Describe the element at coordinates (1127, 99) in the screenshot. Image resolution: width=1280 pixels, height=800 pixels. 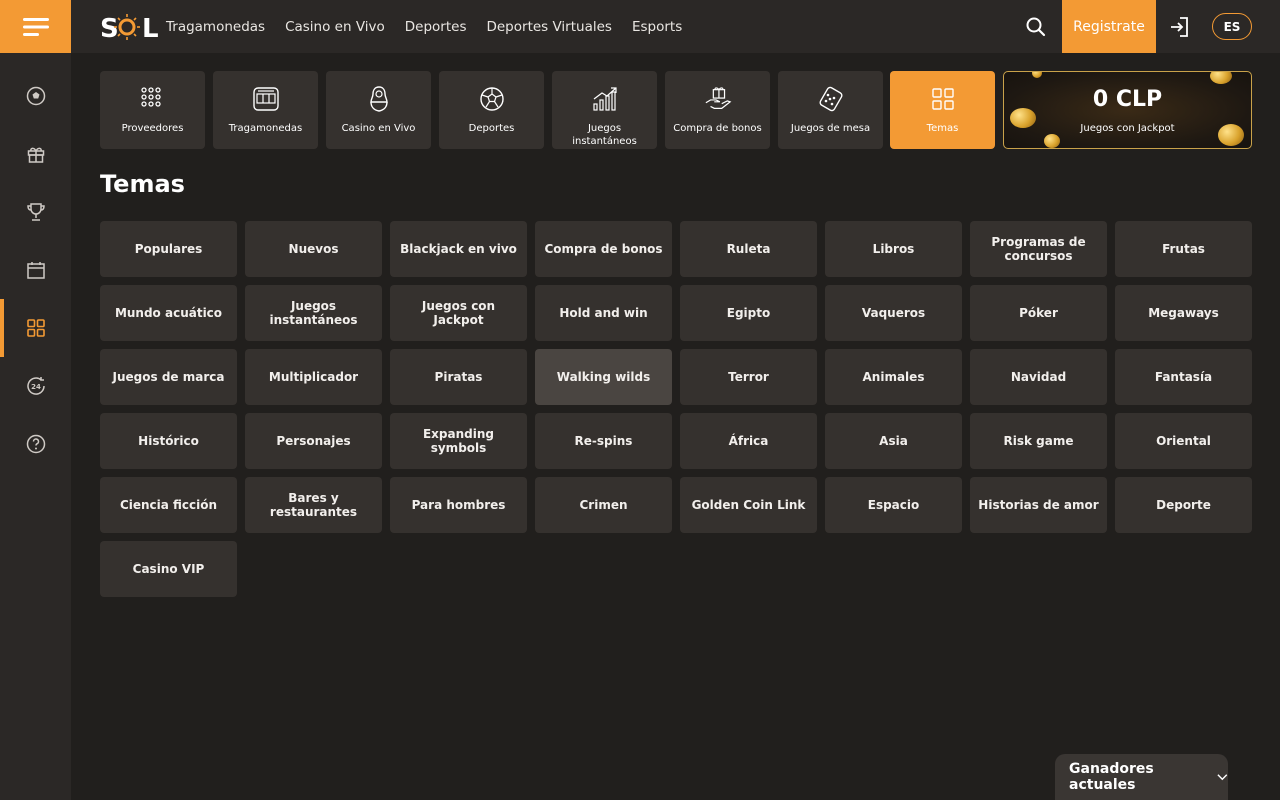
I see `jackpot-amount: 0 CLP` at that location.